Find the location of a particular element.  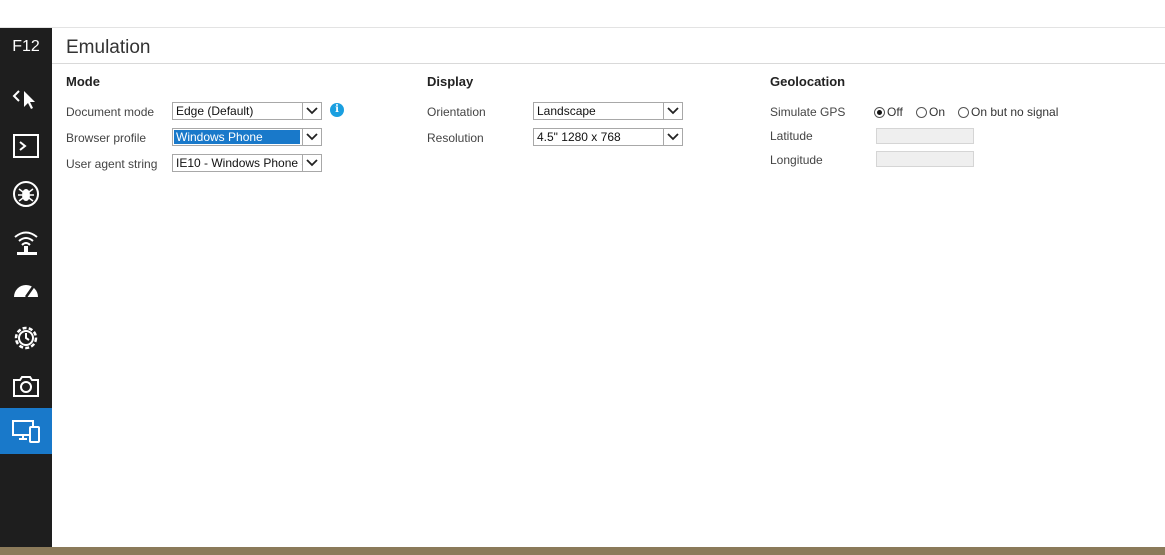

resolution-value: 4.5" 1280 x 768 is located at coordinates (579, 137).